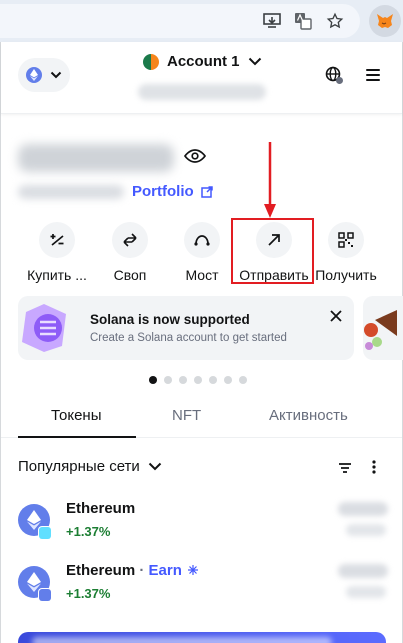 Image resolution: width=403 pixels, height=643 pixels. I want to click on ethereum-network-badge-icon, so click(45, 595).